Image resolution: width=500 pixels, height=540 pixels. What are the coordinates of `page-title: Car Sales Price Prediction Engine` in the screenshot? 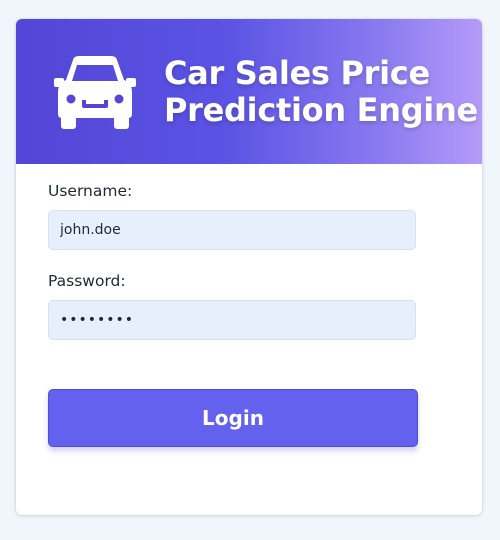 It's located at (321, 92).